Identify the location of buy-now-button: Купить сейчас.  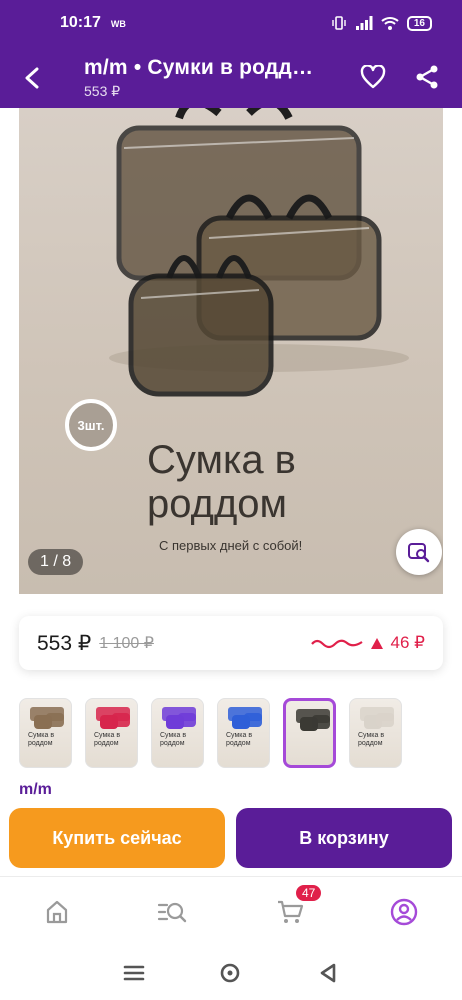
(117, 838).